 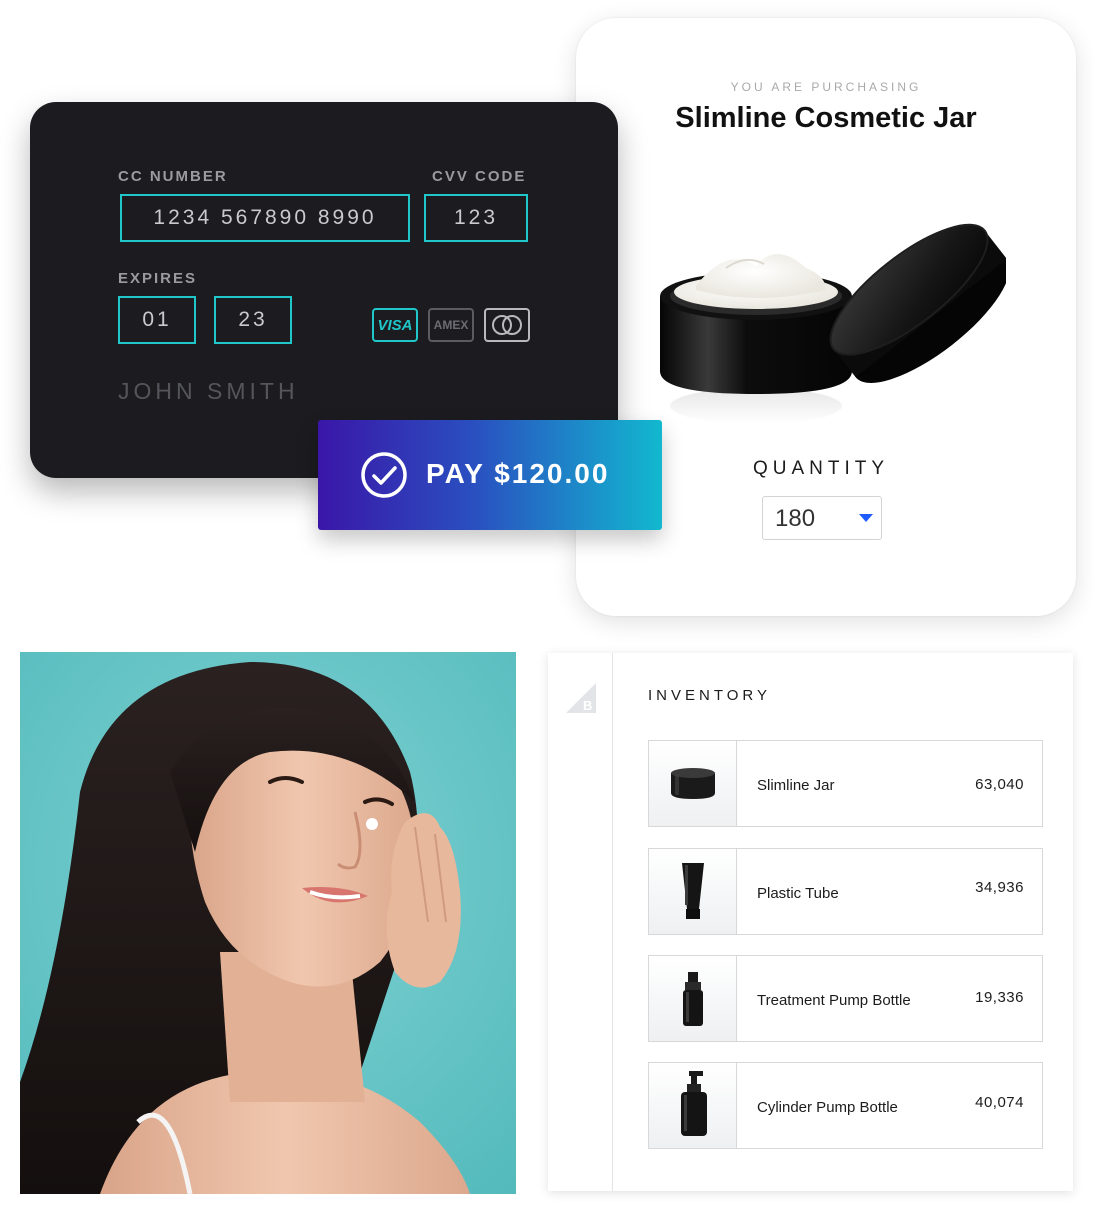 I want to click on cc-number-field: 1234 567890 8990, so click(x=265, y=218).